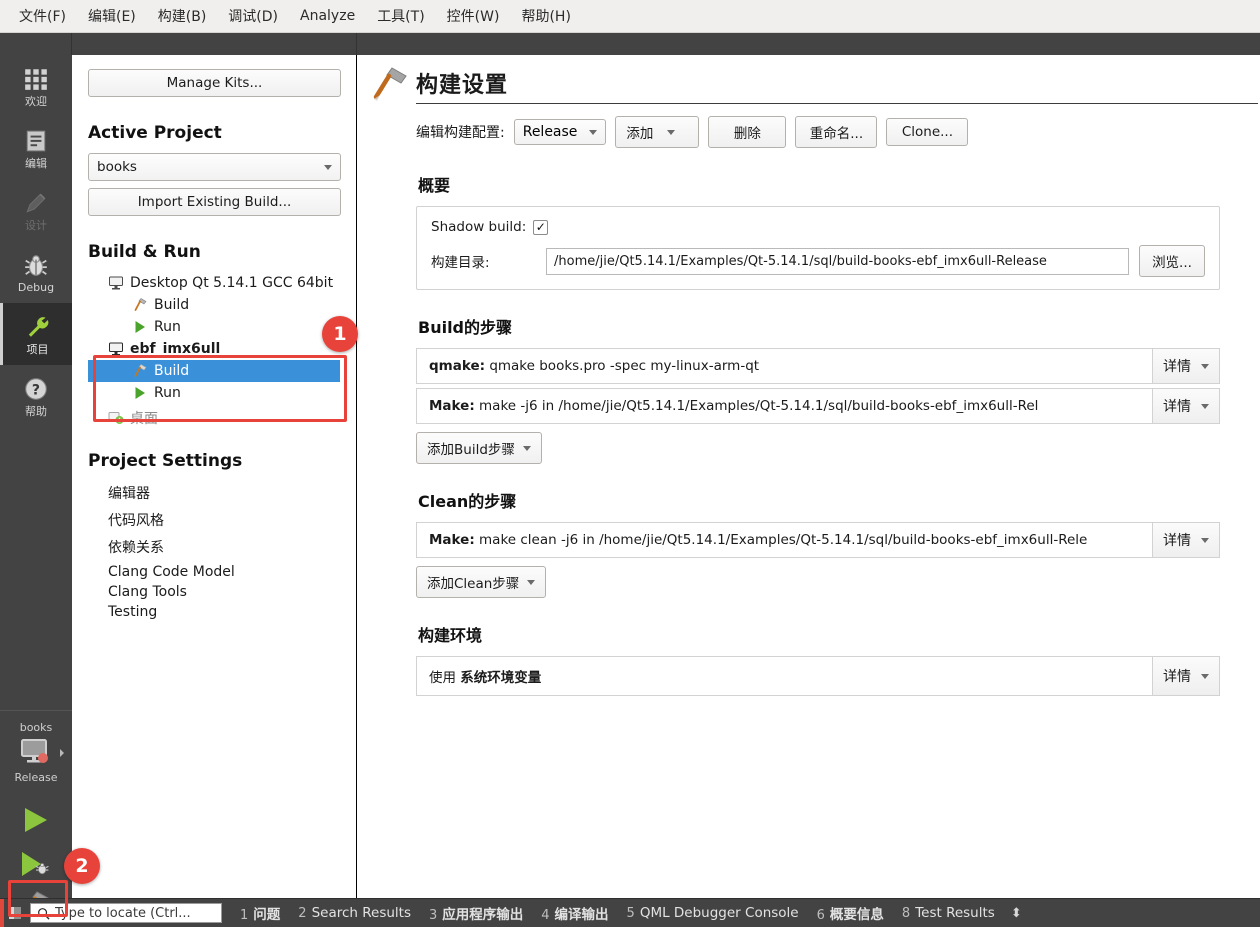  Describe the element at coordinates (36, 396) in the screenshot. I see `mode-help: ? 帮助` at that location.